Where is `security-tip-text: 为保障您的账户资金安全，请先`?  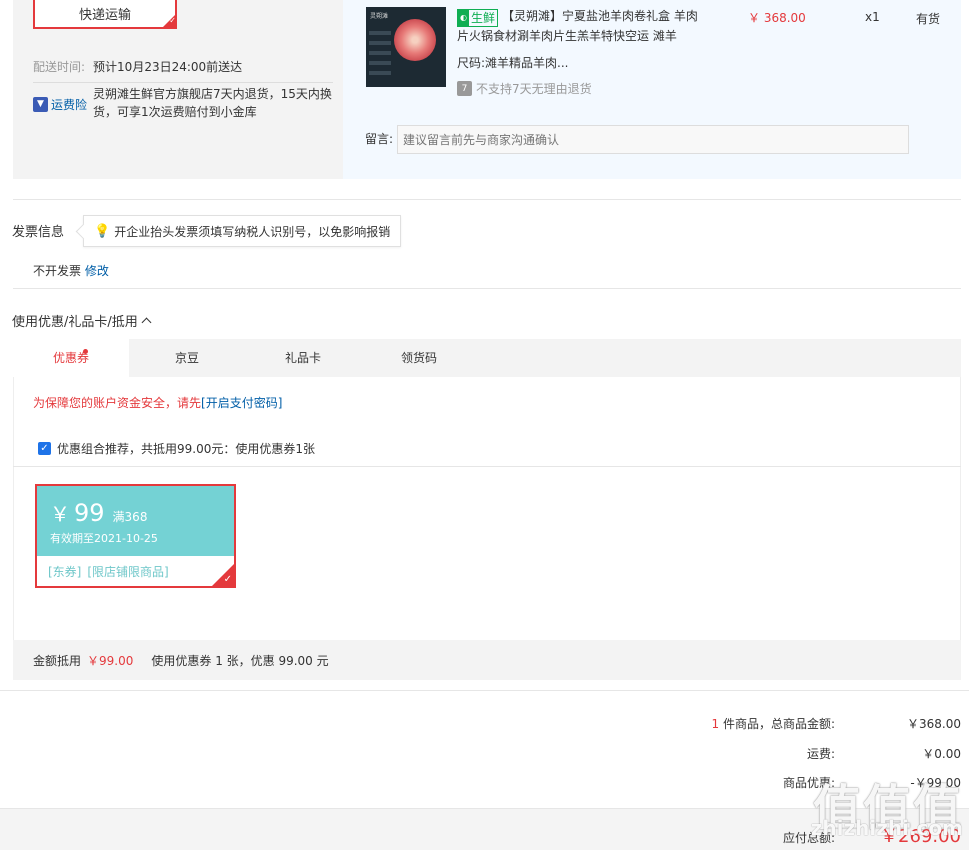
security-tip-text: 为保障您的账户资金安全，请先 is located at coordinates (117, 403).